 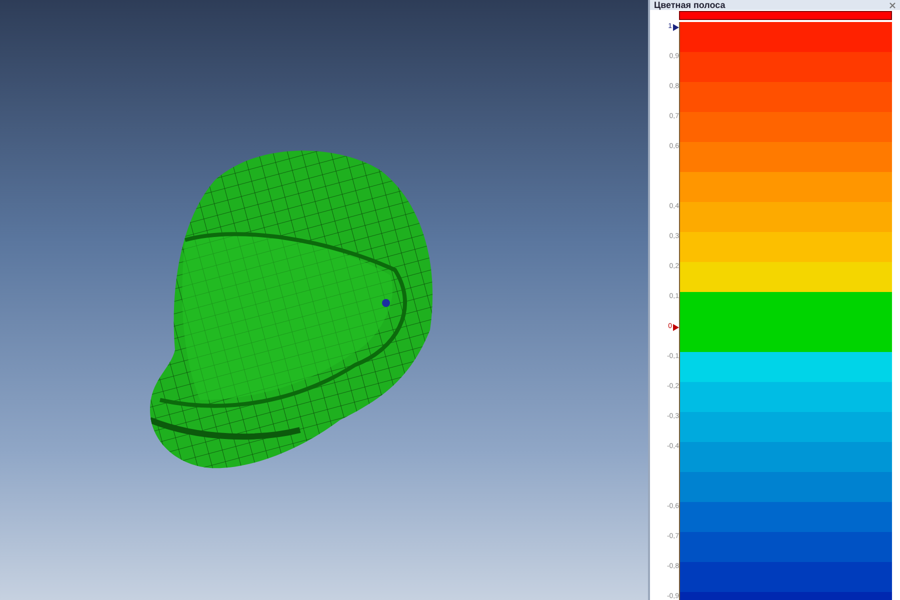 What do you see at coordinates (892, 5) in the screenshot?
I see `close-icon` at bounding box center [892, 5].